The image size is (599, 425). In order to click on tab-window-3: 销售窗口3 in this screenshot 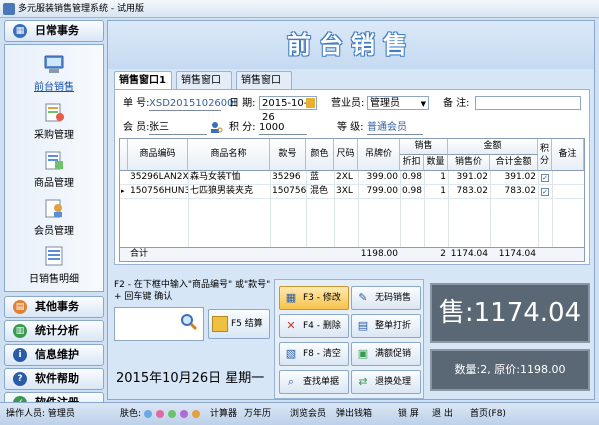, I will do `click(264, 87)`.